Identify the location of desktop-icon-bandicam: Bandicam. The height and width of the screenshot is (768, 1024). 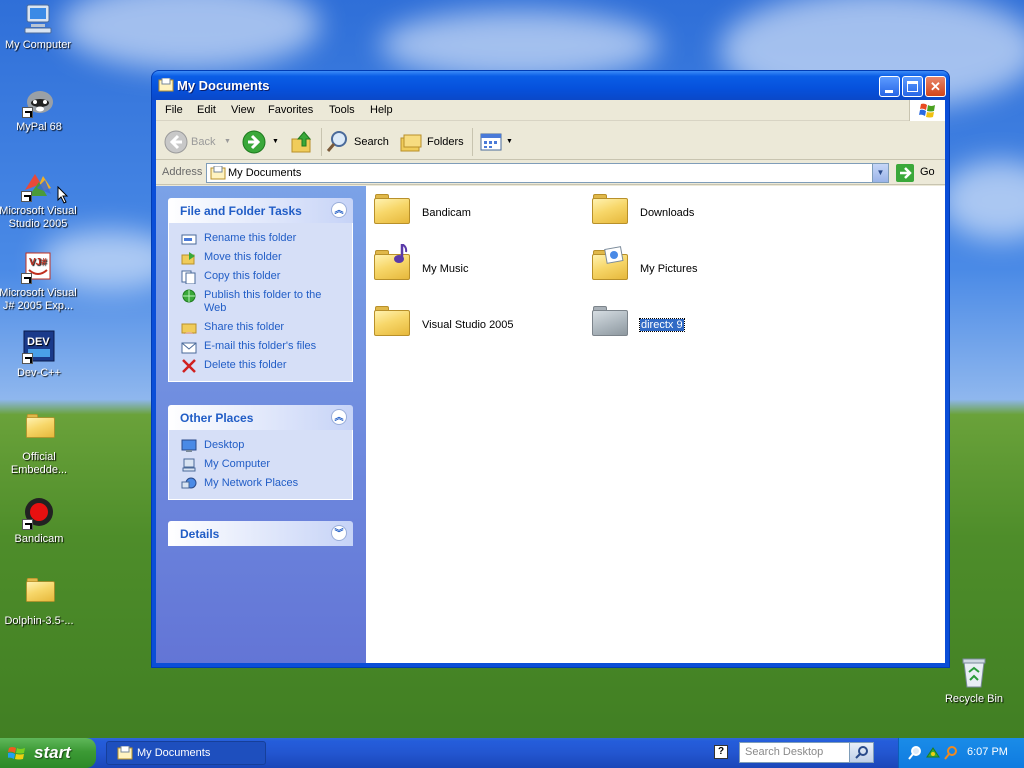
(39, 521).